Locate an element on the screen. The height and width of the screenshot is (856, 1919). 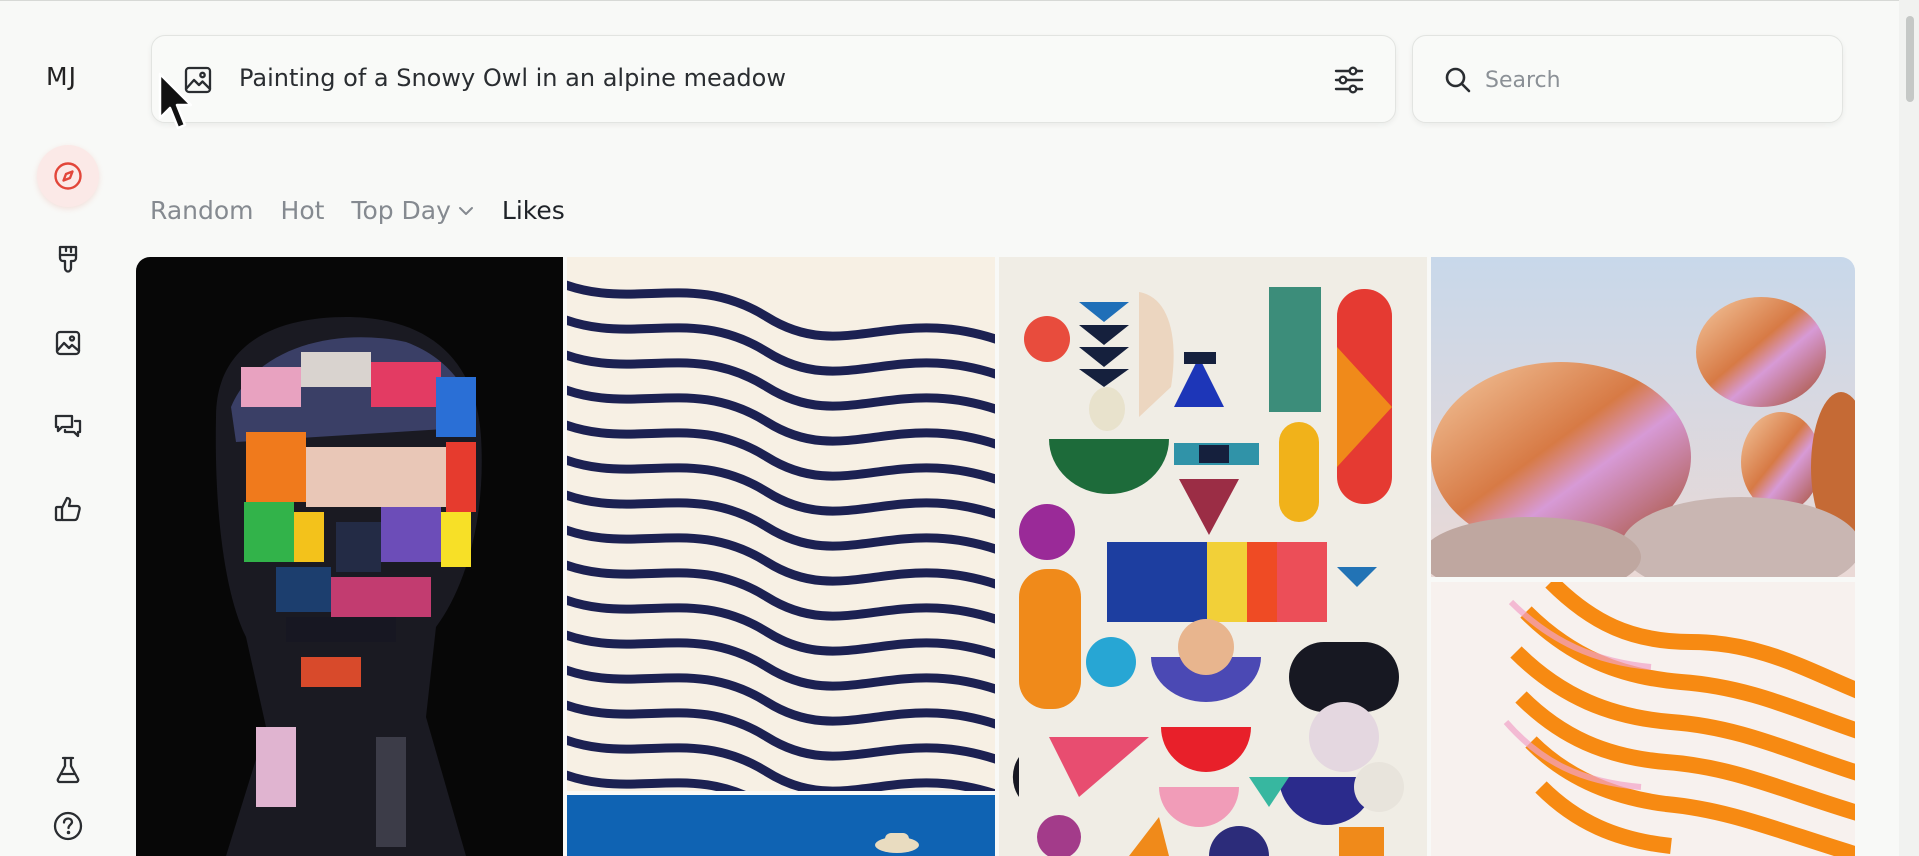
thumbs-up-icon is located at coordinates (67, 509).